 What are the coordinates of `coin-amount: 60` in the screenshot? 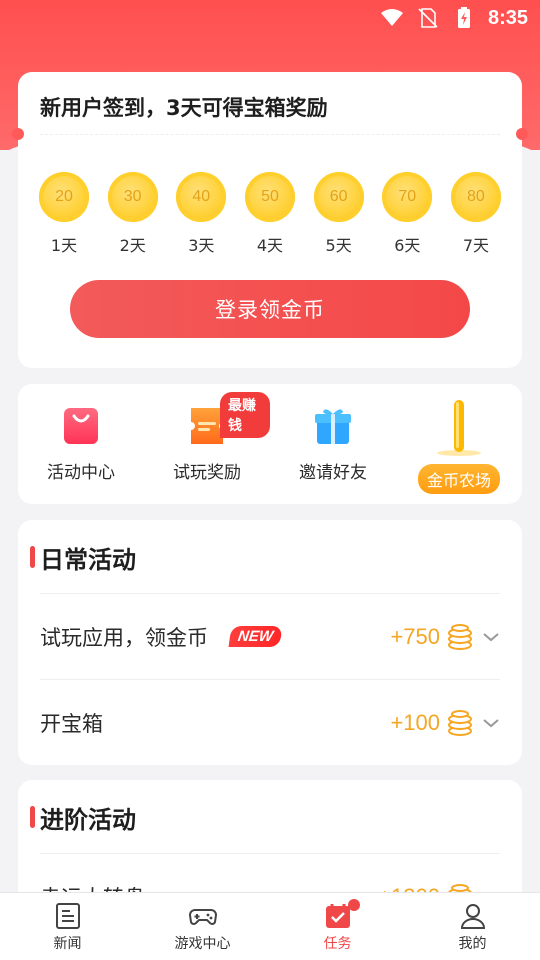 It's located at (338, 196).